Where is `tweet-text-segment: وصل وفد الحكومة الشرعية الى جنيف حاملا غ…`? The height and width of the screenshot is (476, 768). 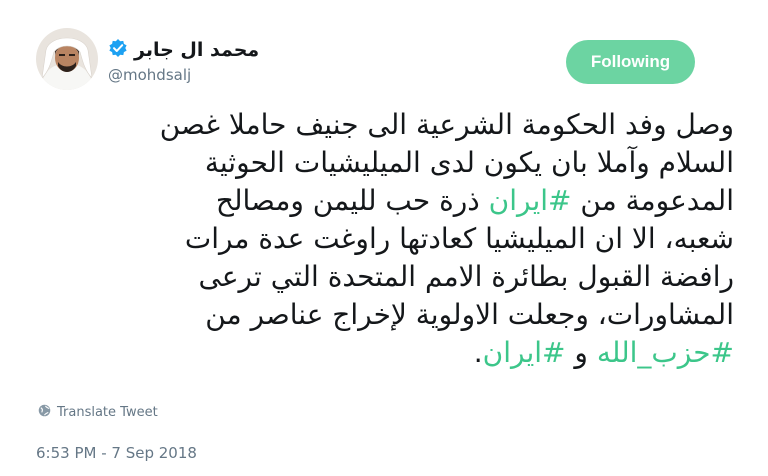 tweet-text-segment: وصل وفد الحكومة الشرعية الى جنيف حاملا غ… is located at coordinates (446, 124).